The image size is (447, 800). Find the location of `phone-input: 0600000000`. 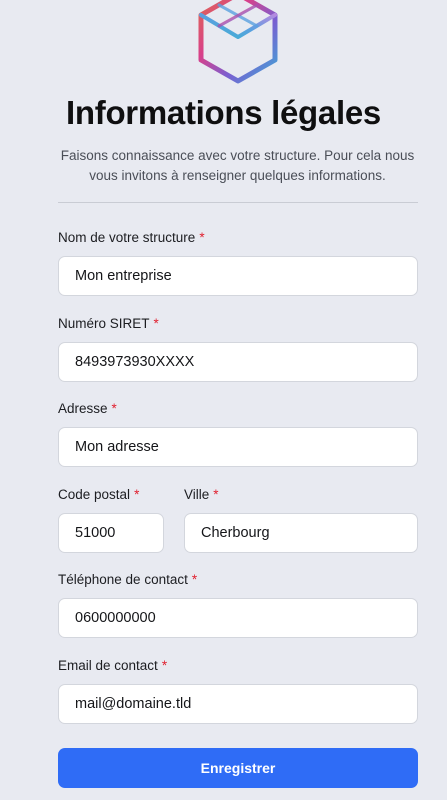

phone-input: 0600000000 is located at coordinates (238, 618).